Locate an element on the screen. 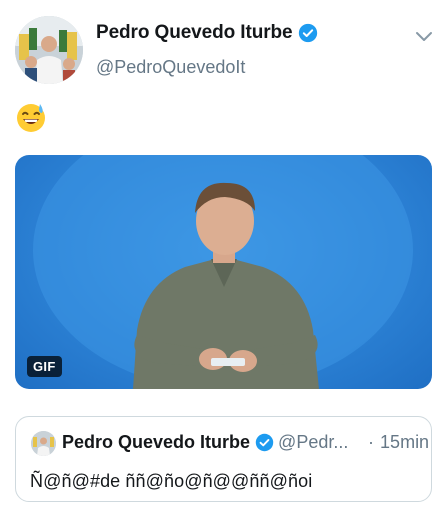 The image size is (446, 515). quoted-header: Pedro Quevedo Iturbe @Pedr... · 15min is located at coordinates (245, 442).